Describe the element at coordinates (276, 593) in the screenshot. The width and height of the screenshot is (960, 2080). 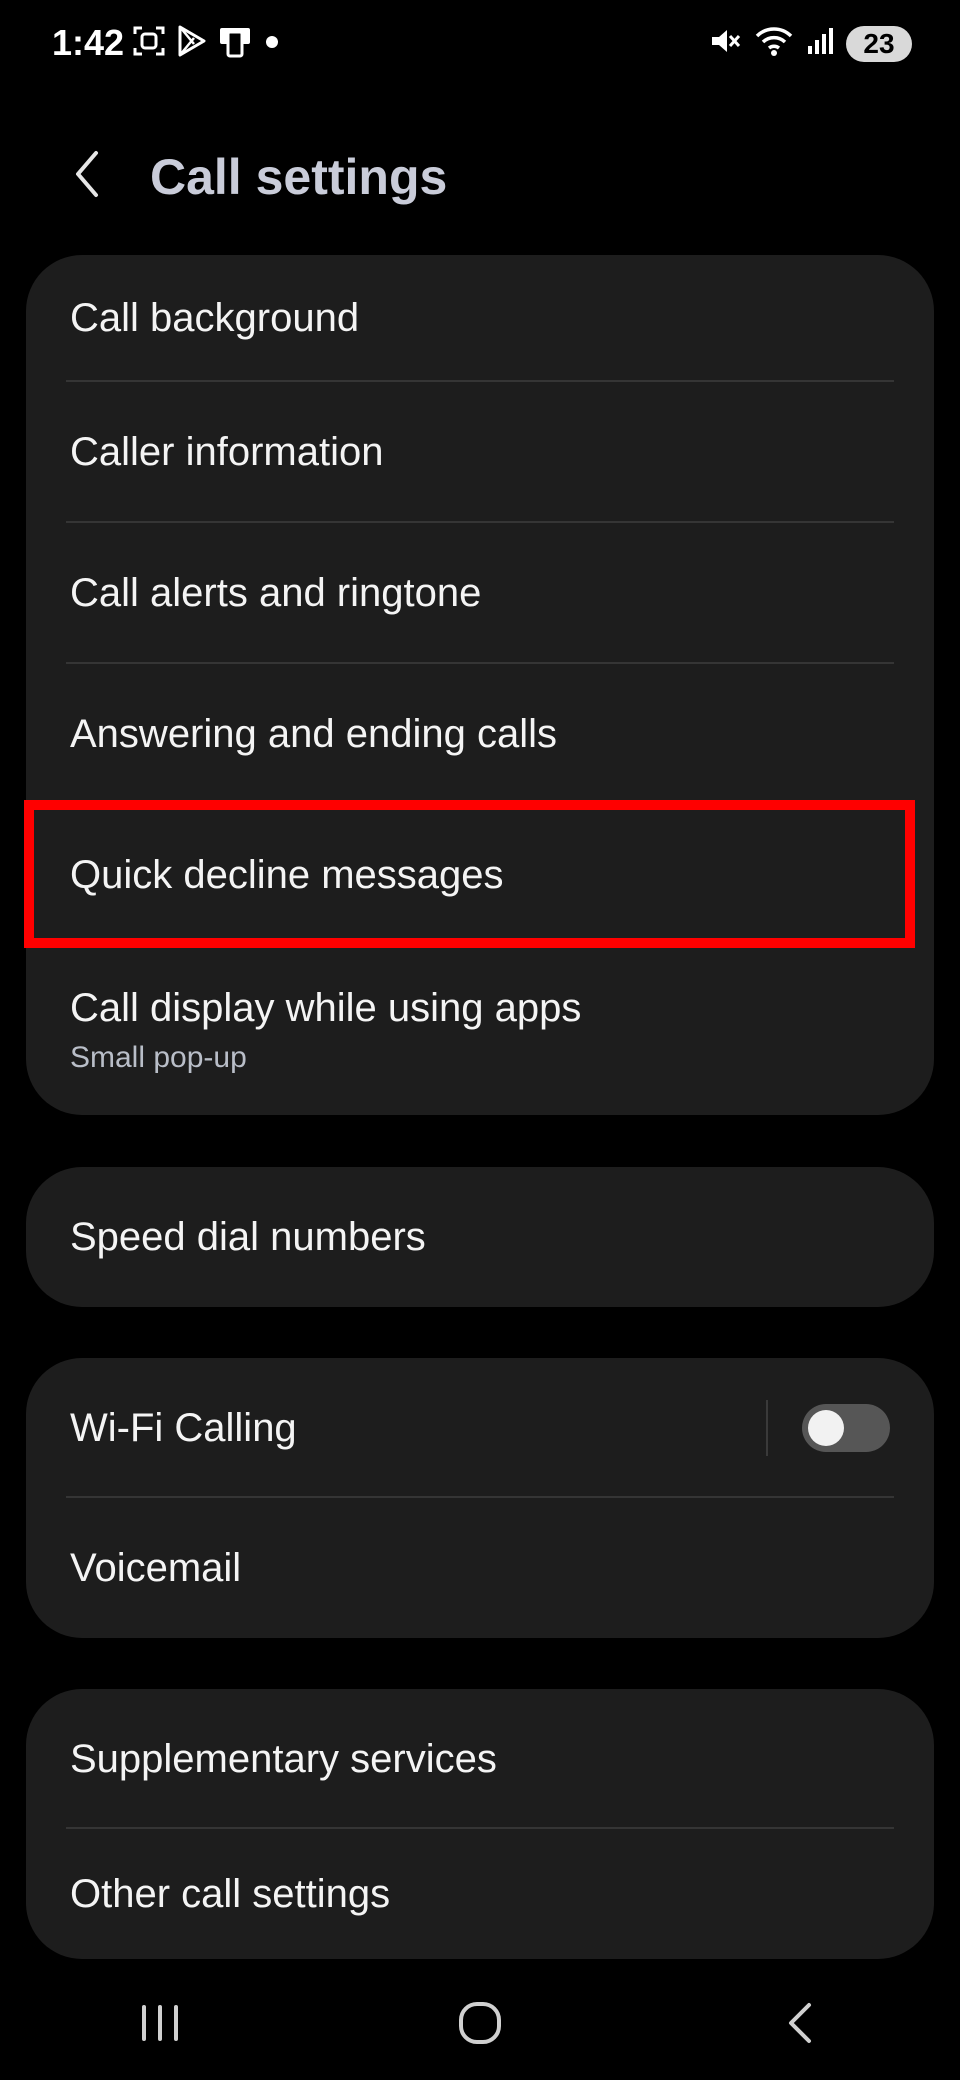
I see `item-label: Call alerts and ringtone` at that location.